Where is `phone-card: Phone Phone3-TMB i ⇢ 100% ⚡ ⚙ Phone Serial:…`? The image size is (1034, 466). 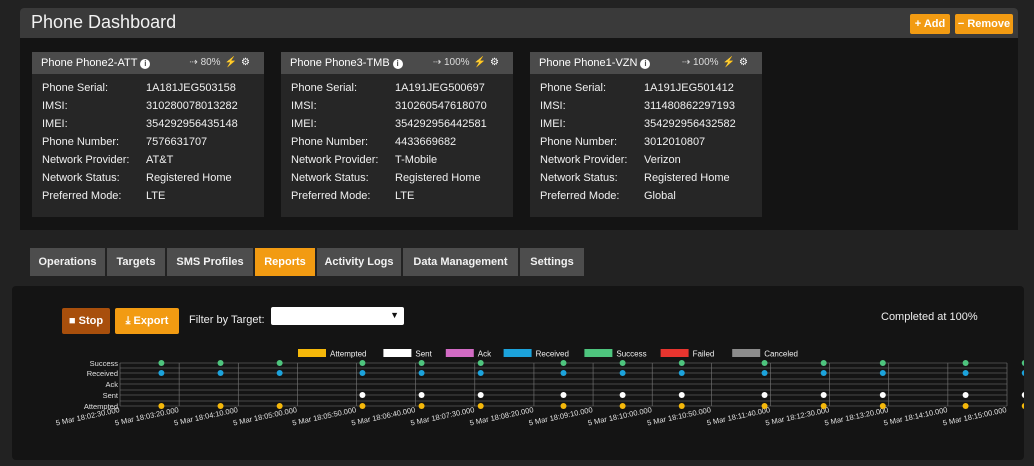 phone-card: Phone Phone3-TMB i ⇢ 100% ⚡ ⚙ Phone Serial:… is located at coordinates (397, 134).